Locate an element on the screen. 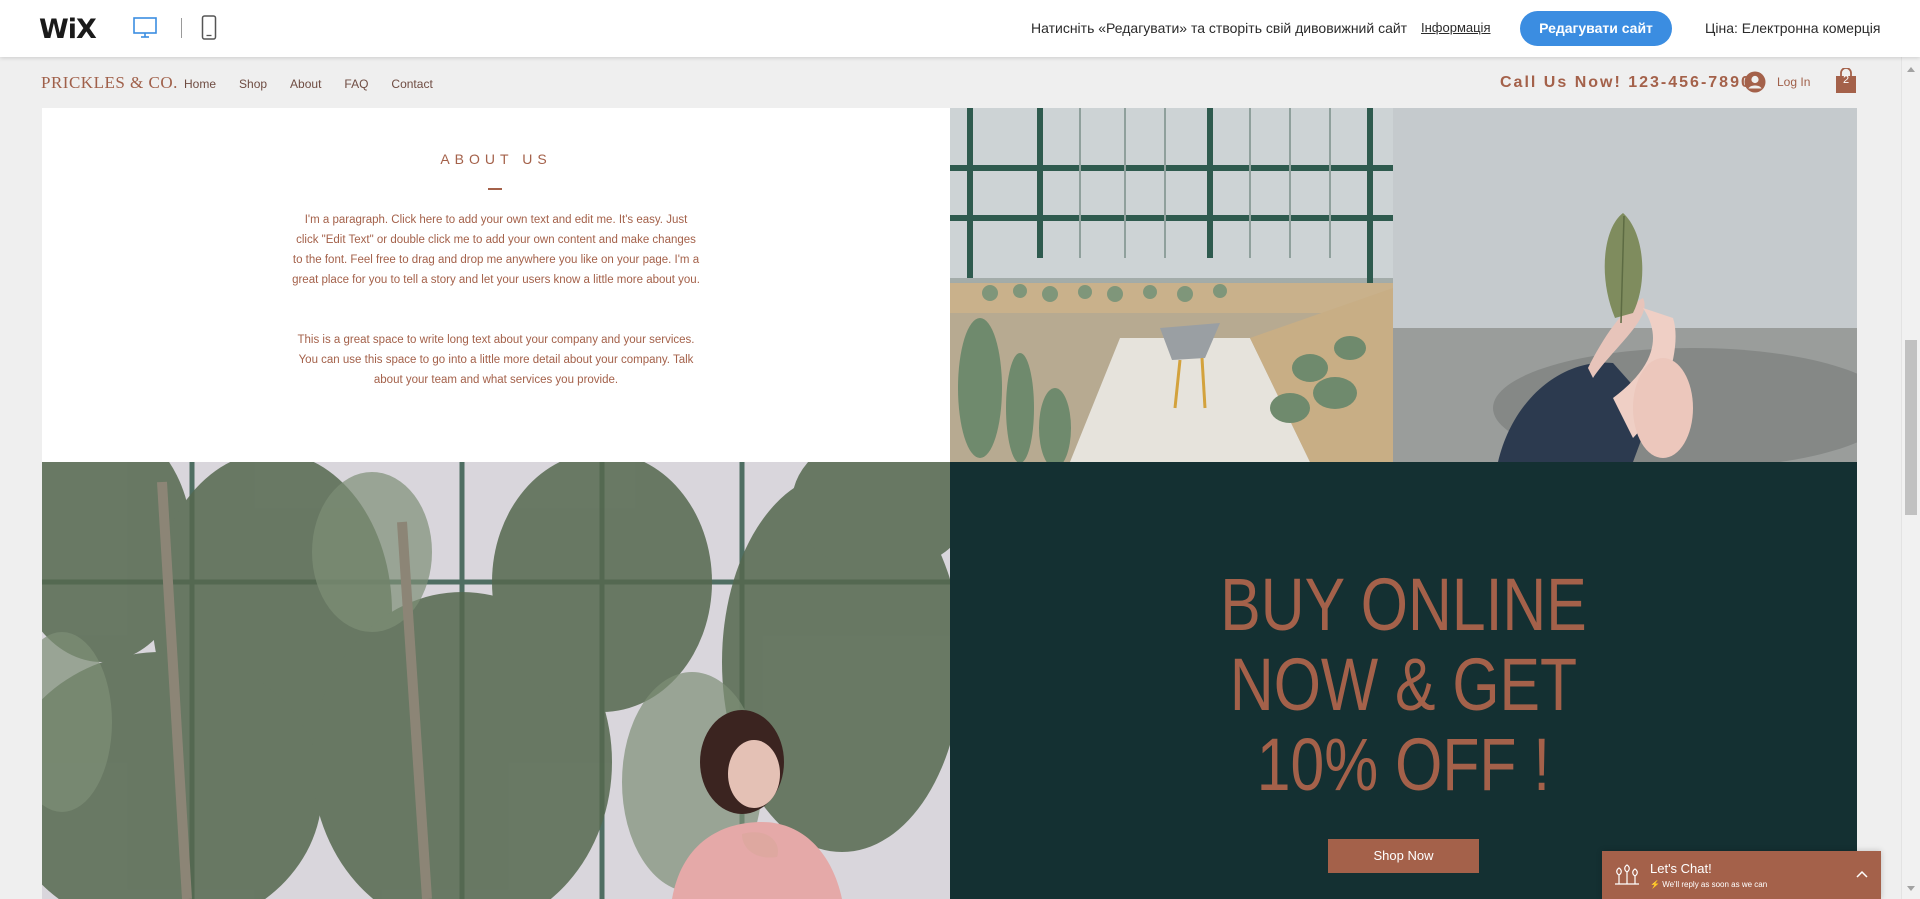 The width and height of the screenshot is (1920, 899). promo-headline: BUY ONLINE NOW & GET 10% OFF ! is located at coordinates (1404, 685).